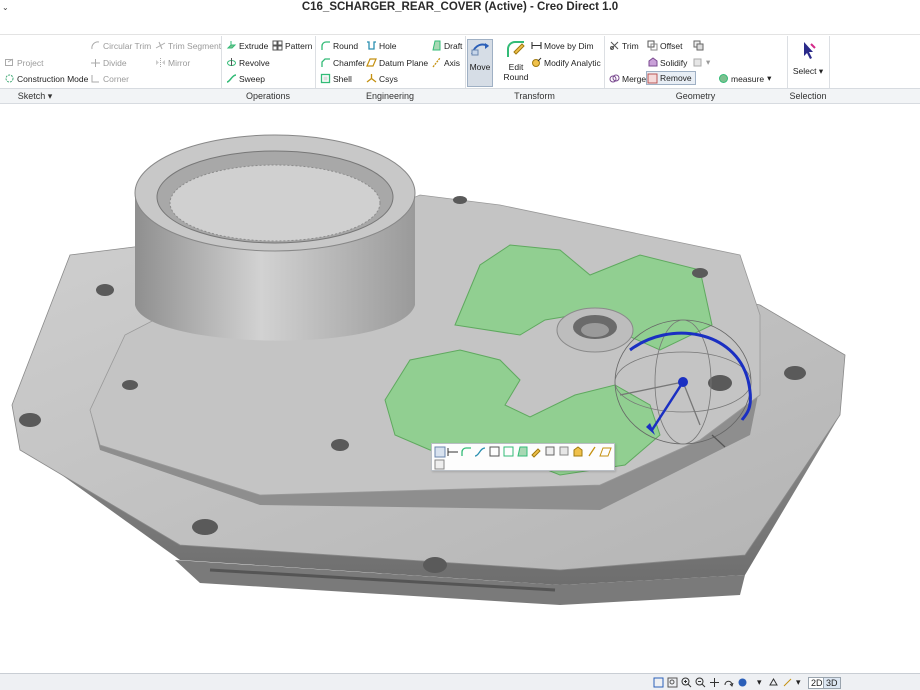  What do you see at coordinates (397, 62) in the screenshot?
I see `datum-plane-button: Datum Plane` at bounding box center [397, 62].